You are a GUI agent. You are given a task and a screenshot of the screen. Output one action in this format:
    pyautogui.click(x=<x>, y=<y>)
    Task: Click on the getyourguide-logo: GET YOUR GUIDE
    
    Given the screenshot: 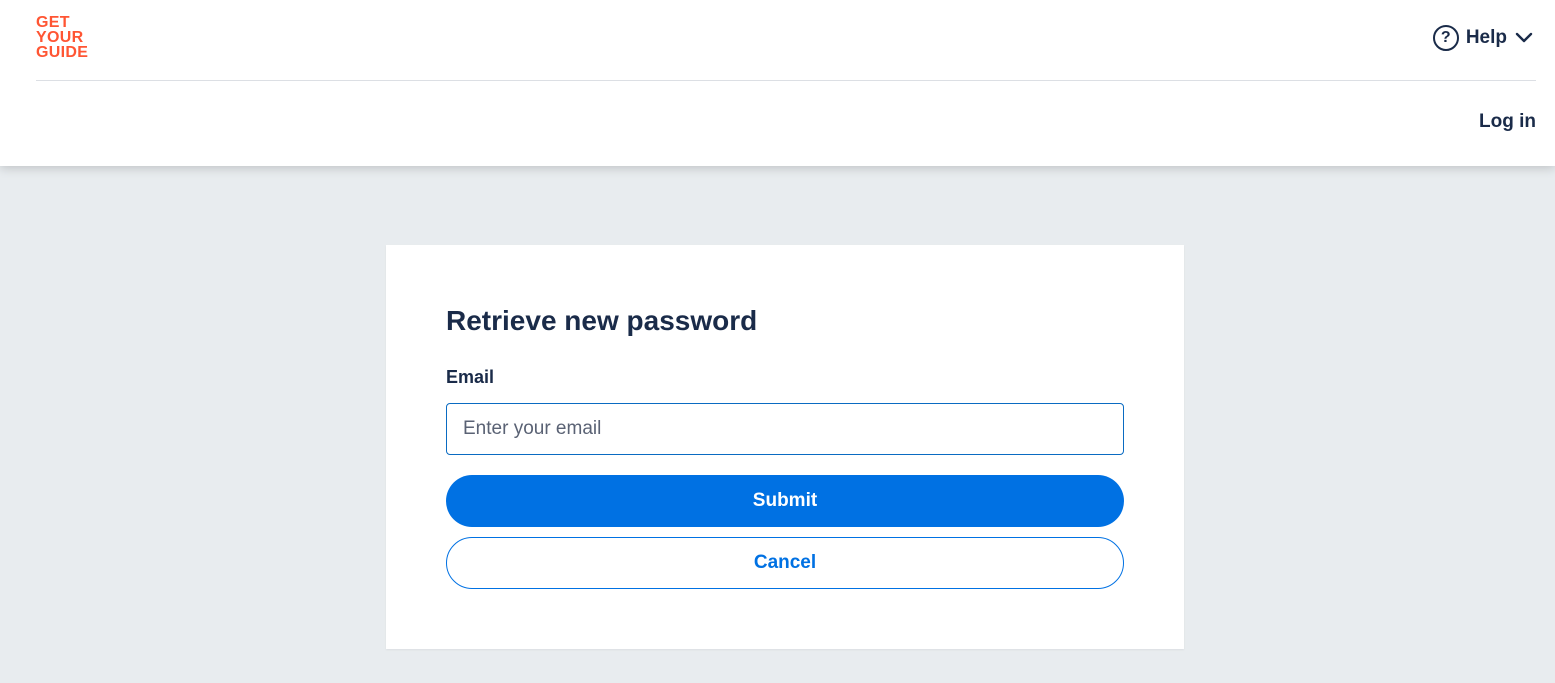 What is the action you would take?
    pyautogui.click(x=67, y=37)
    